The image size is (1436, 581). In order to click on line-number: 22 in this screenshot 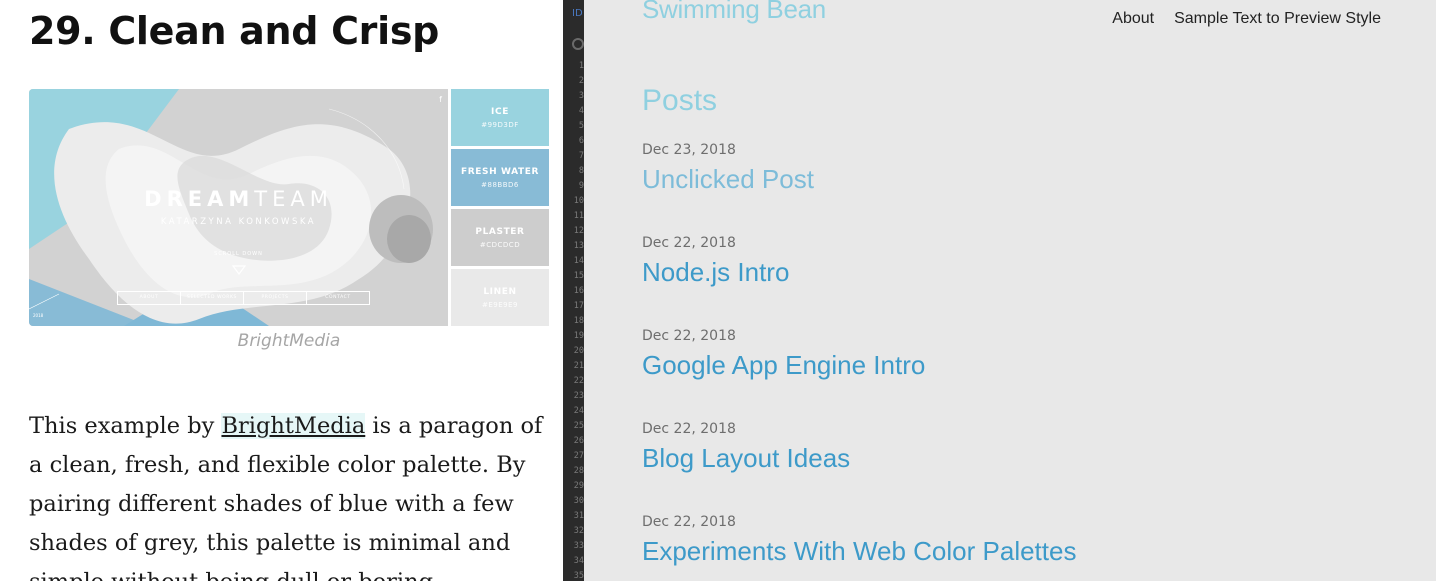, I will do `click(578, 381)`.